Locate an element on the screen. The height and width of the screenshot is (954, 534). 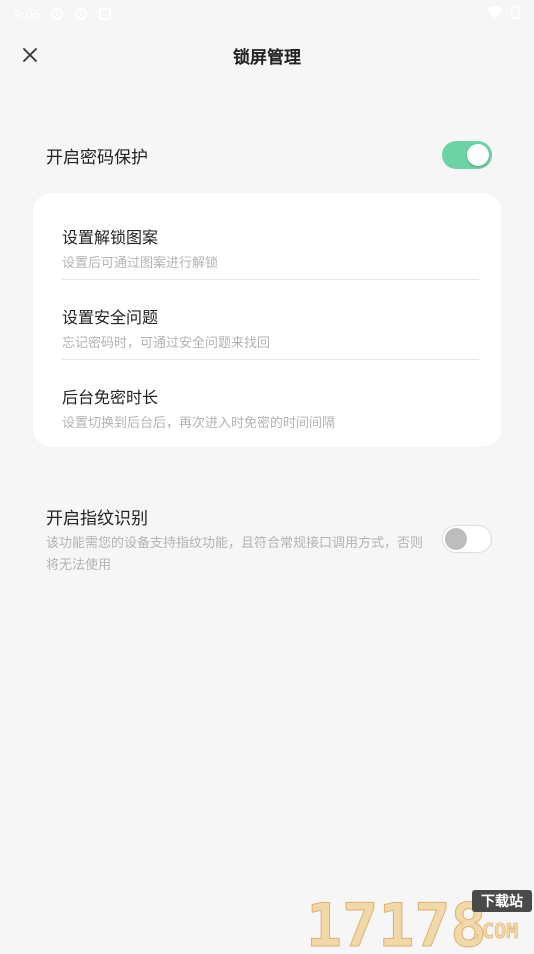
fingerprint-toggle is located at coordinates (467, 539).